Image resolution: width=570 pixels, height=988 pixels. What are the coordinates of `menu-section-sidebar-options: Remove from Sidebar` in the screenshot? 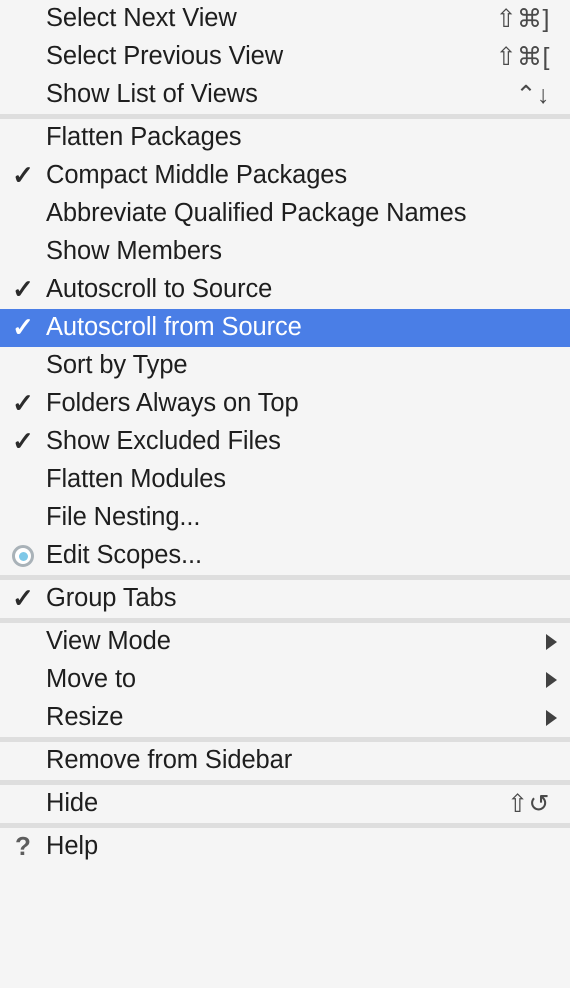 It's located at (285, 761).